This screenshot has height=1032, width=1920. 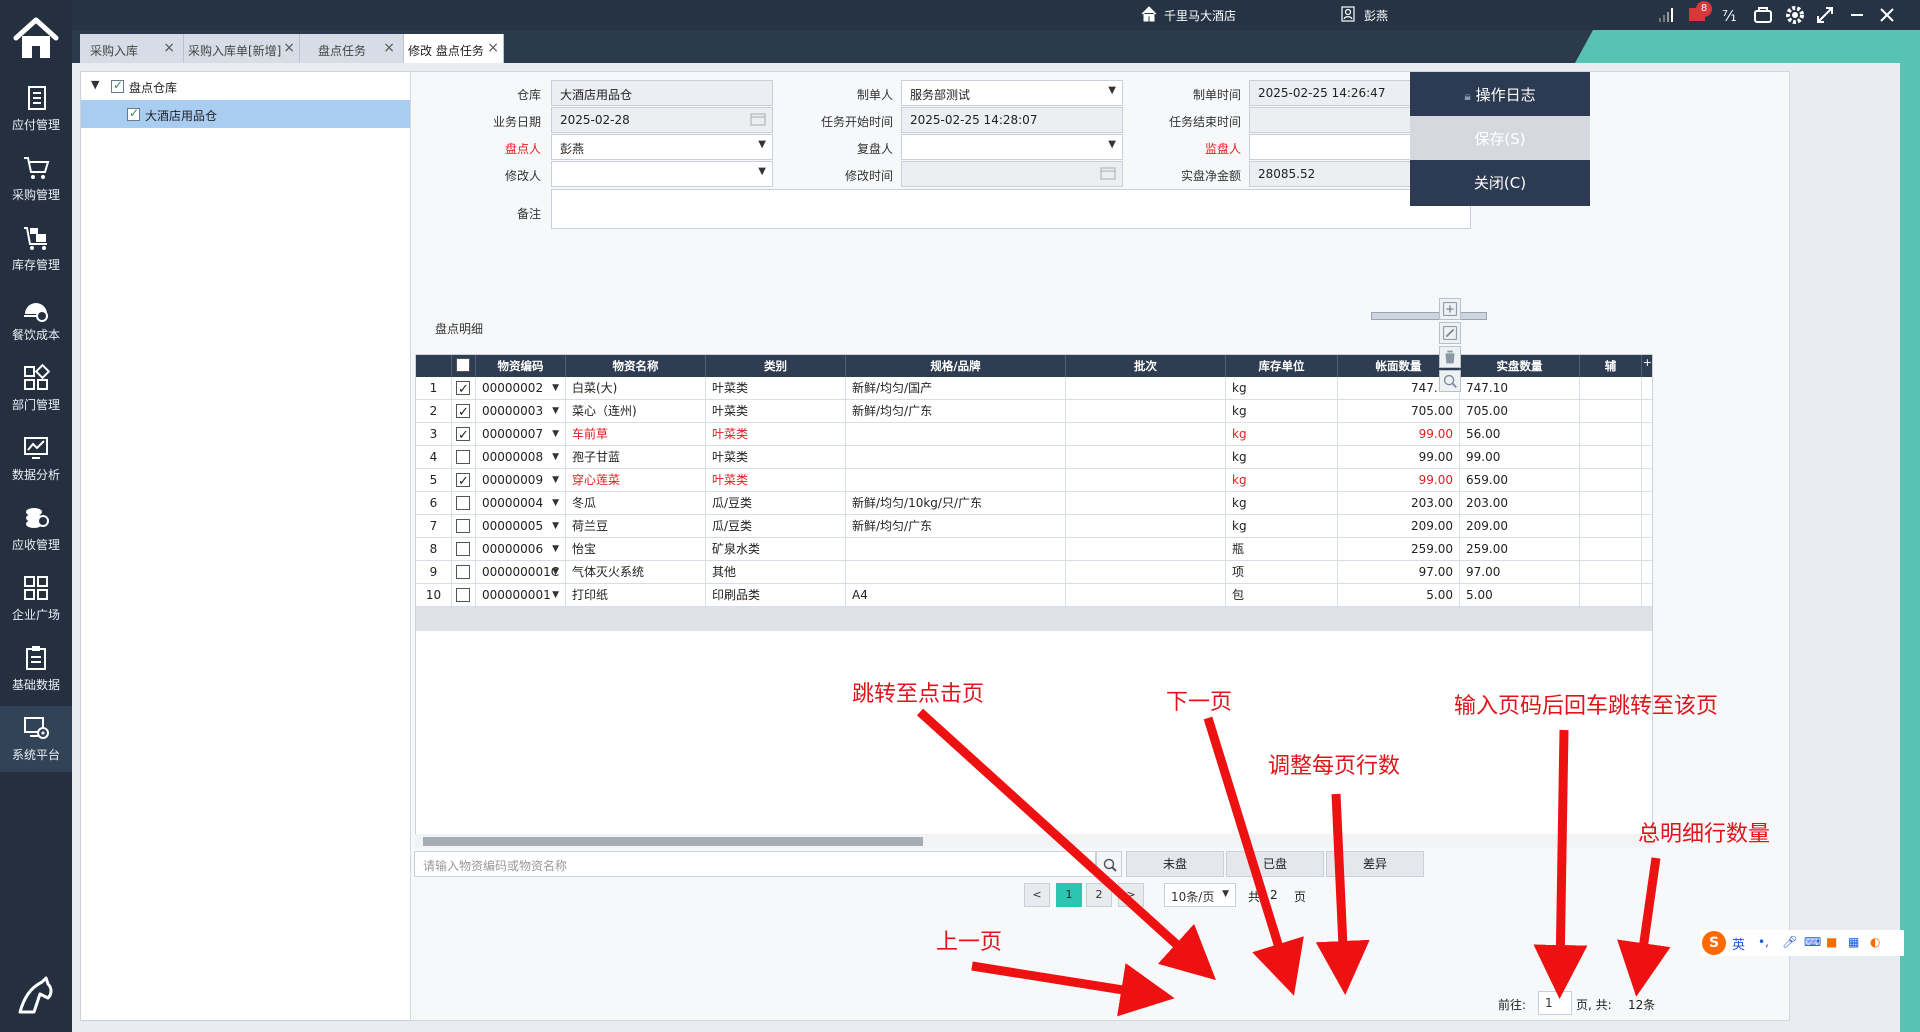 What do you see at coordinates (1274, 895) in the screenshot?
I see `total-pages: 2` at bounding box center [1274, 895].